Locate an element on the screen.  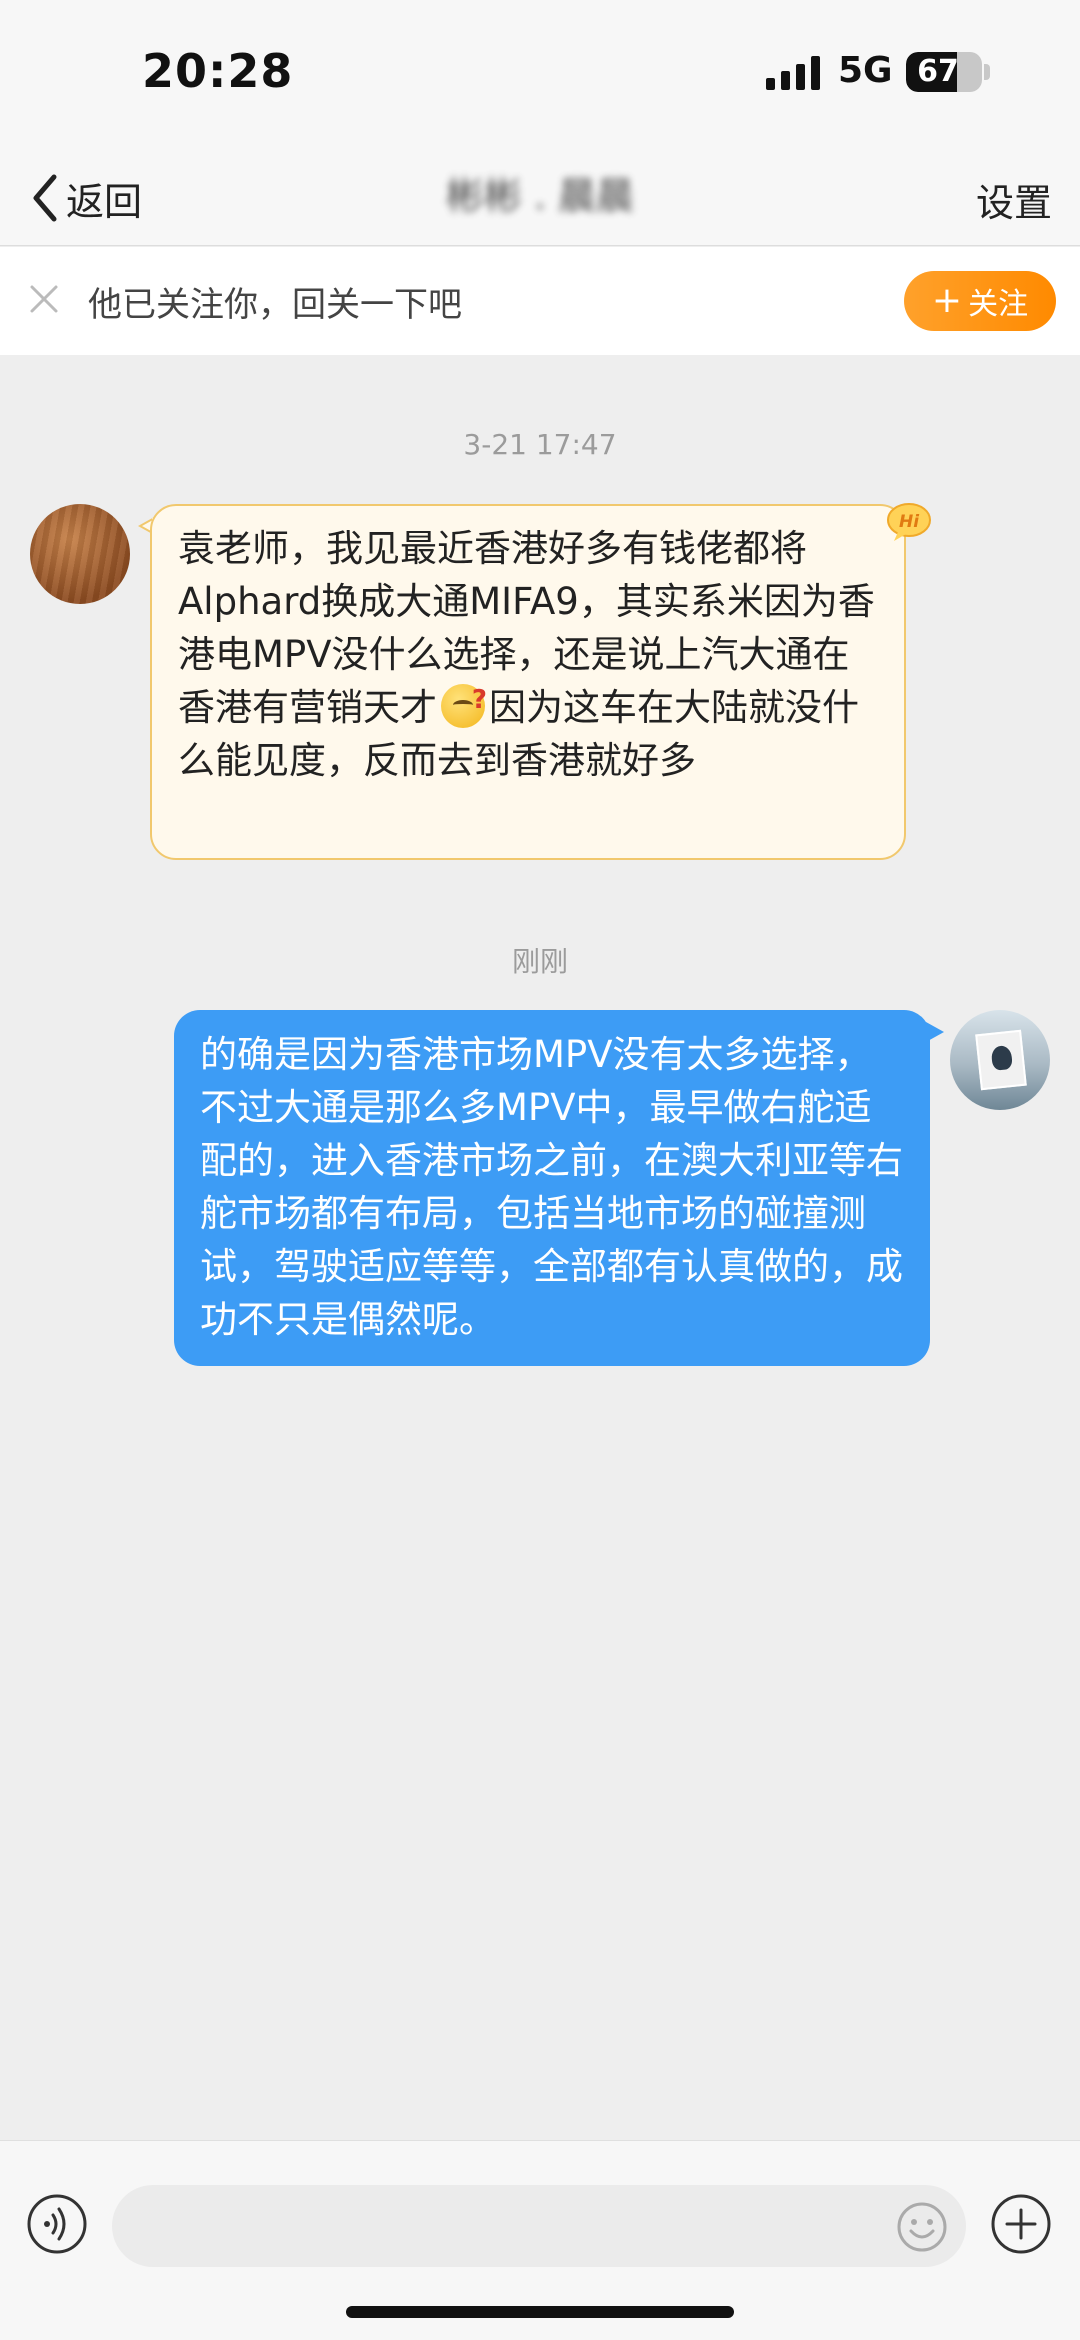
close-icon is located at coordinates (44, 299).